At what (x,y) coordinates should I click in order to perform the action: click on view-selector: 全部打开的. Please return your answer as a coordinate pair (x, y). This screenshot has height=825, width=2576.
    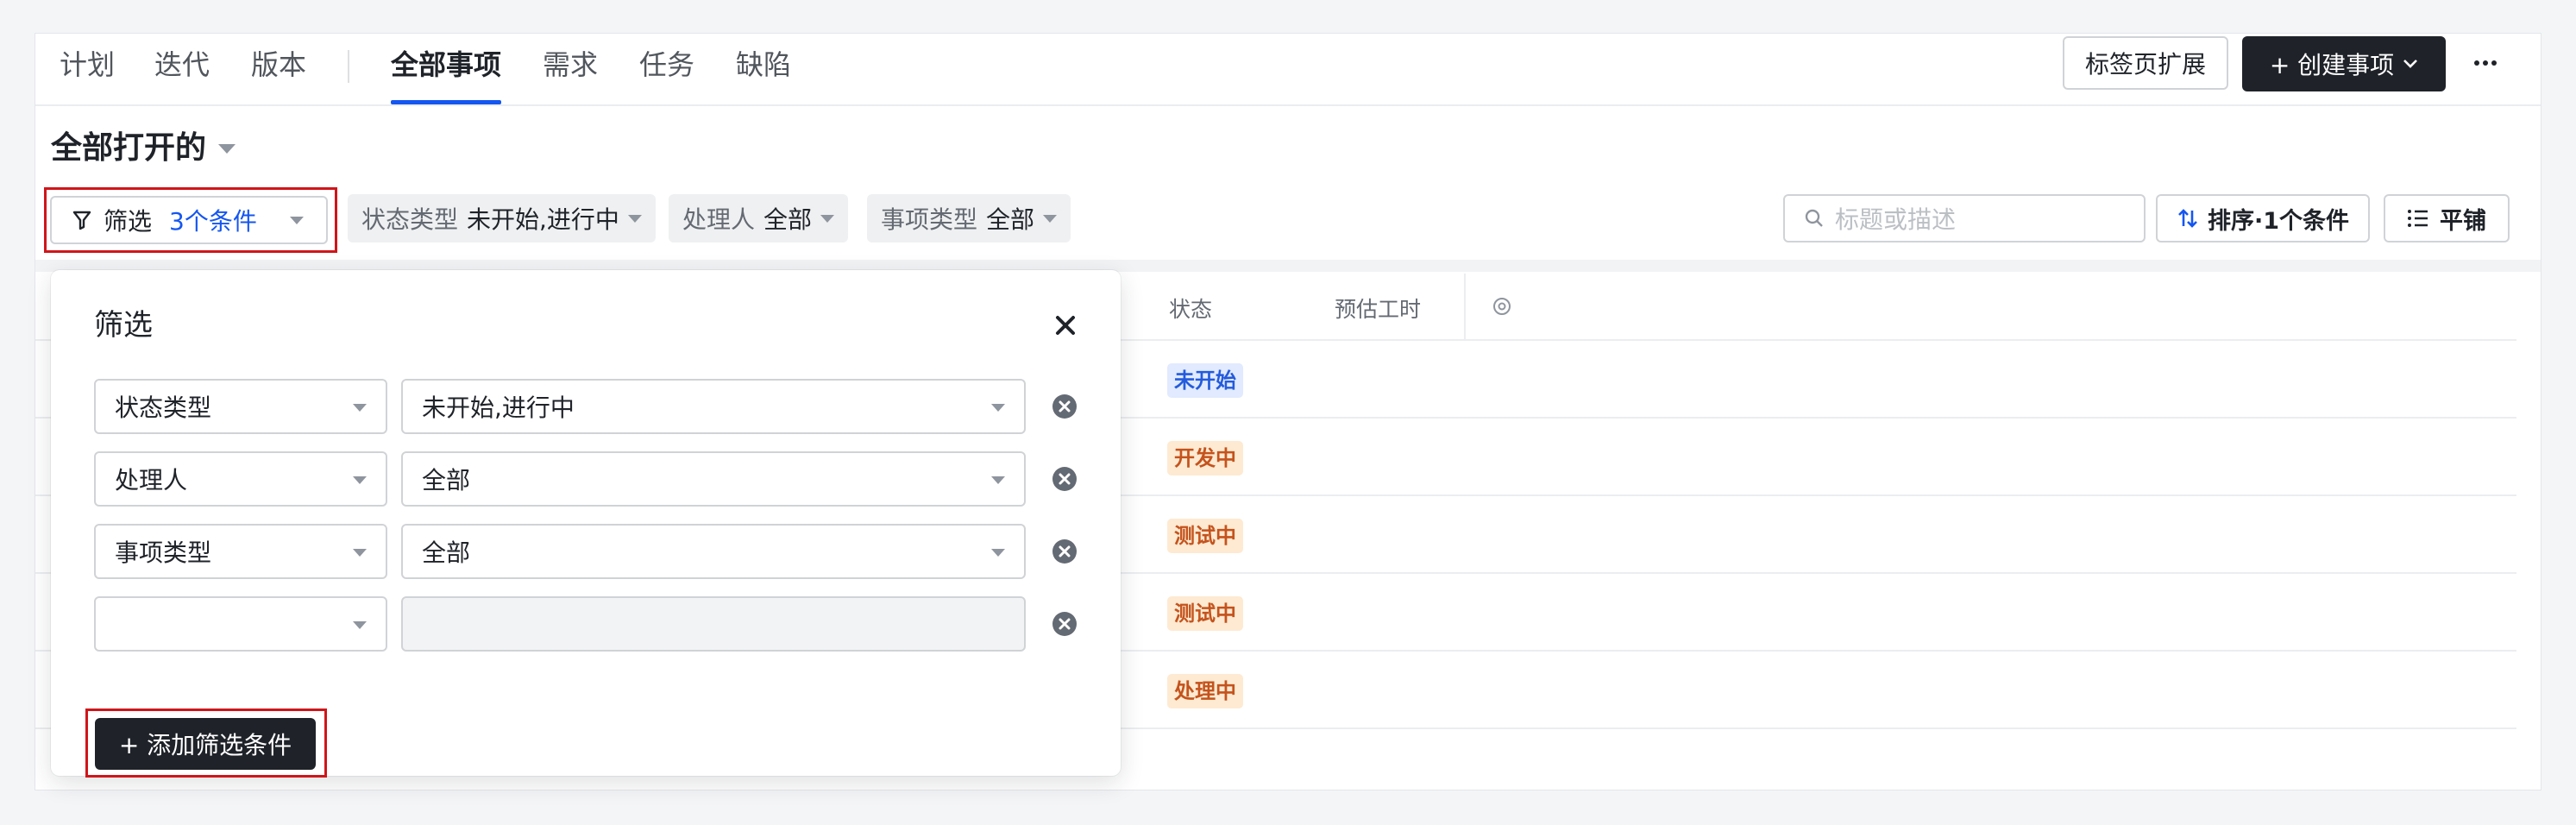
    Looking at the image, I should click on (143, 148).